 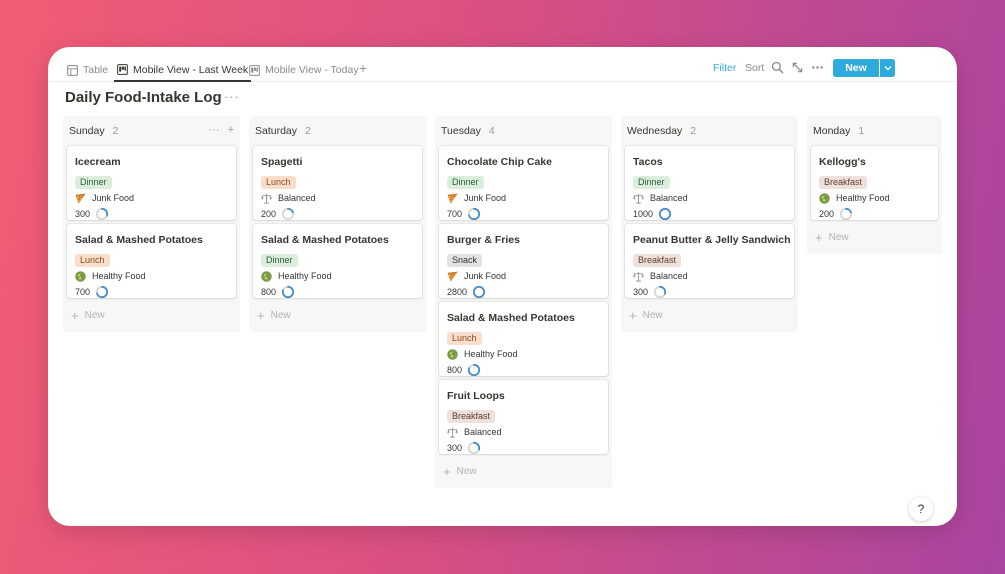 I want to click on column-count: 2, so click(x=693, y=131).